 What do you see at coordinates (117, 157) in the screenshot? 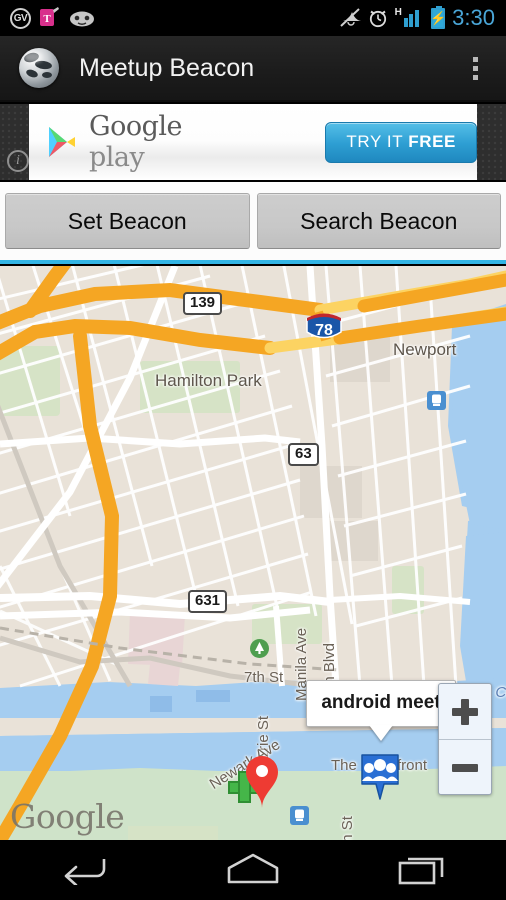
I see `ad-brand-light: play` at bounding box center [117, 157].